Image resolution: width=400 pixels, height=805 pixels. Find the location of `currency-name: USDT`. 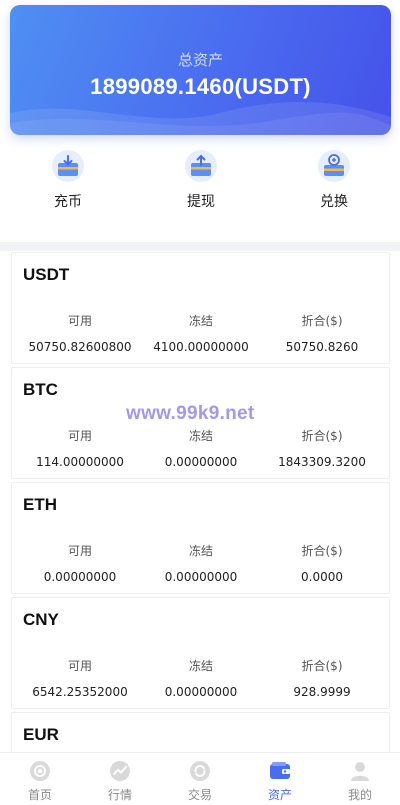

currency-name: USDT is located at coordinates (46, 274).